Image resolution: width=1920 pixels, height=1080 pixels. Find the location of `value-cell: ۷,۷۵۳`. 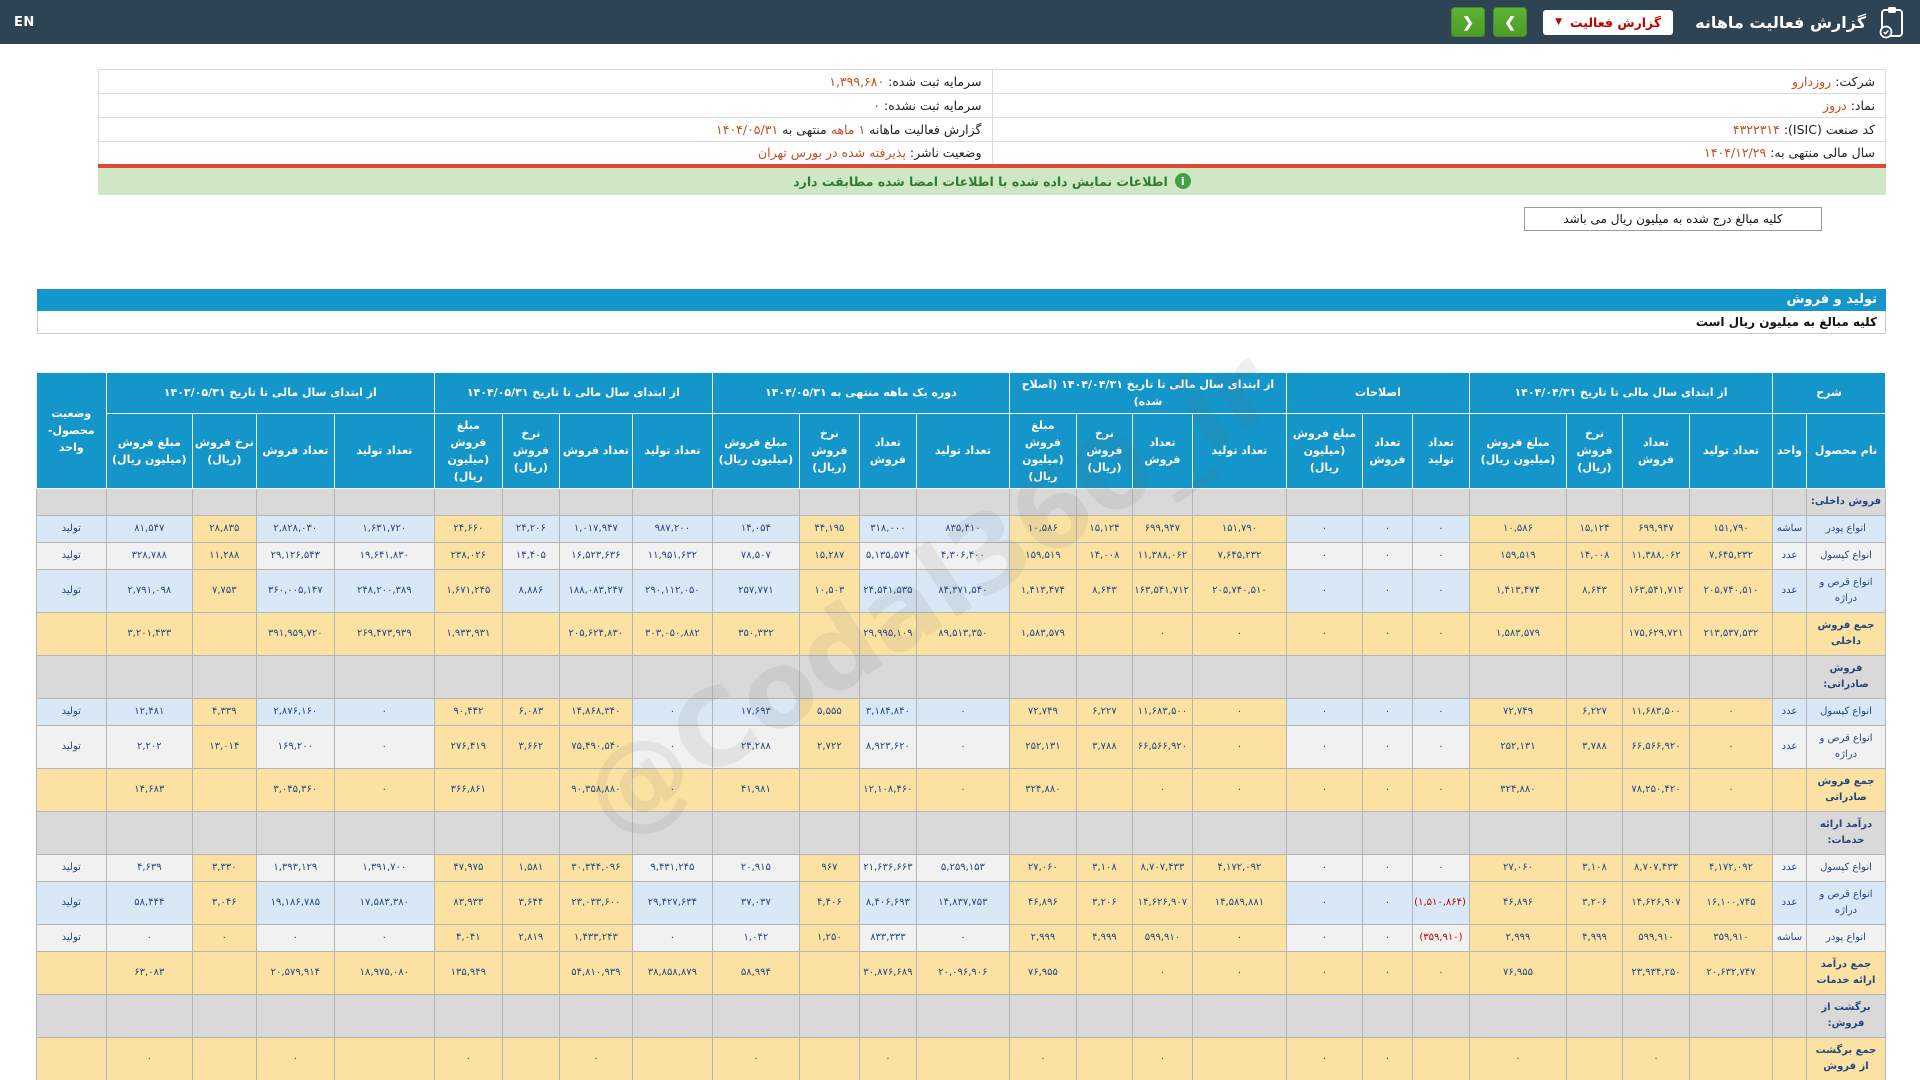

value-cell: ۷,۷۵۳ is located at coordinates (224, 590).